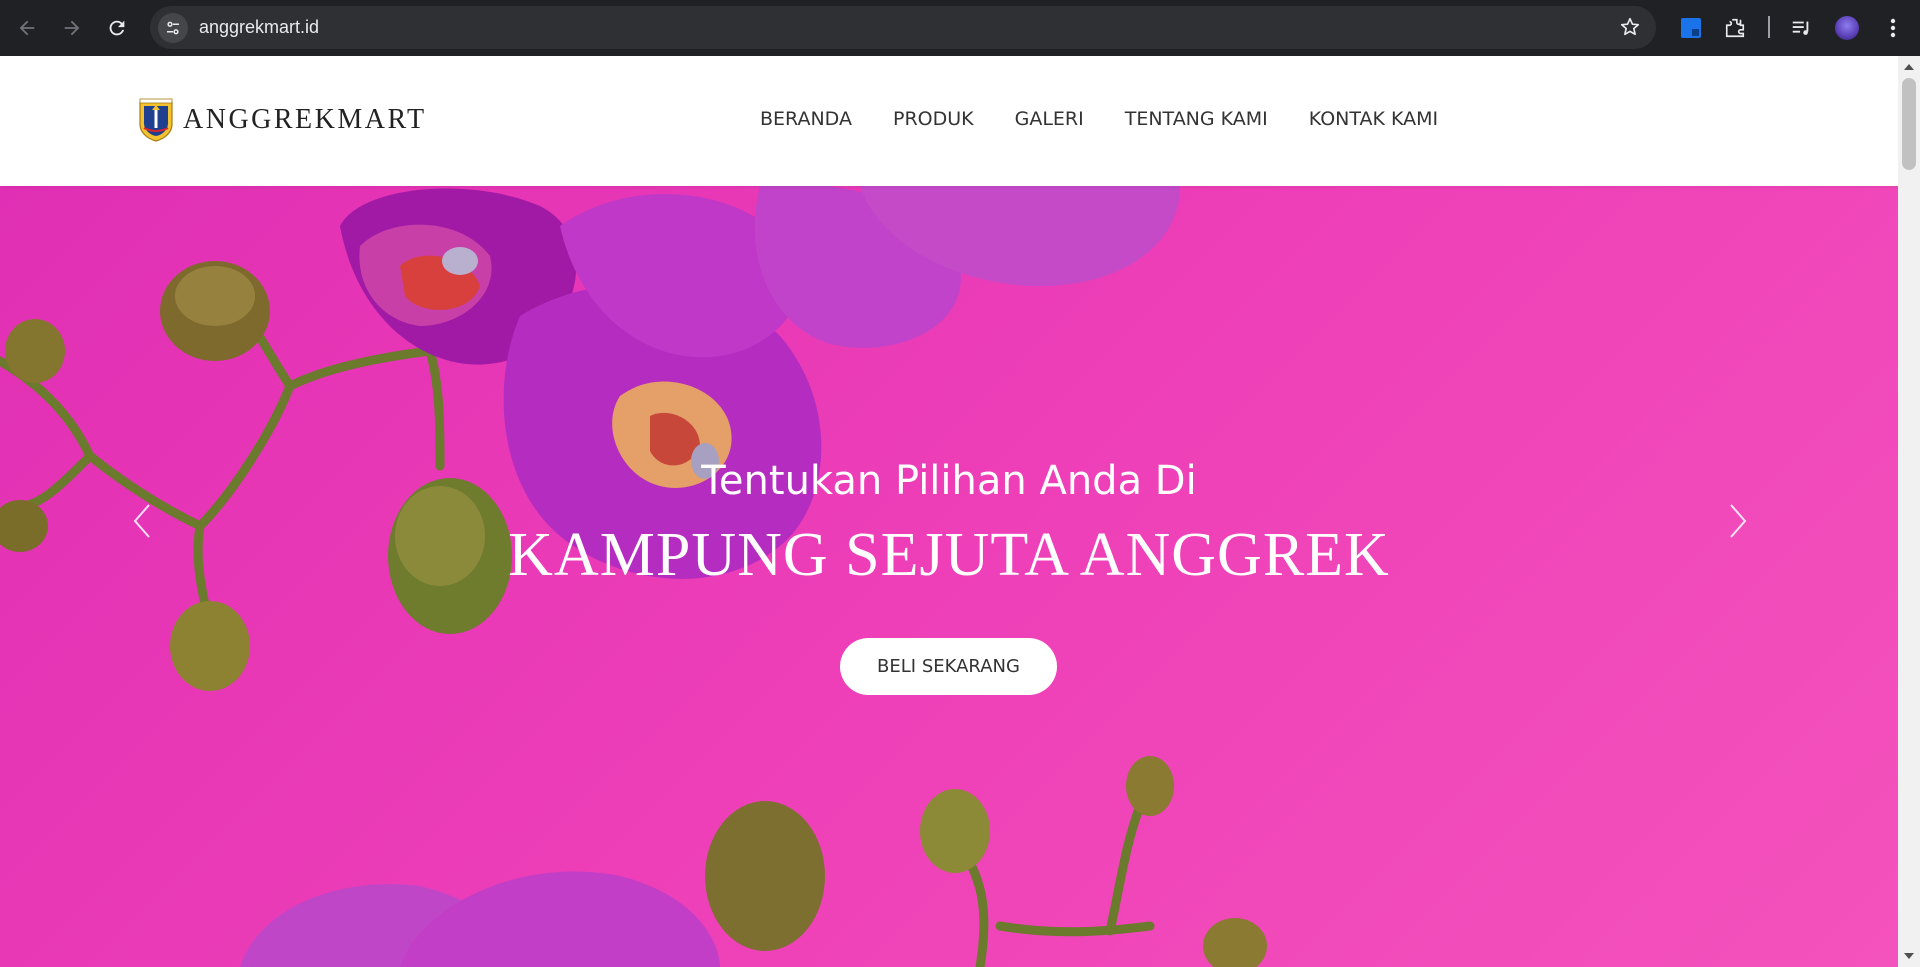 This screenshot has width=1920, height=967. I want to click on arrow-left-icon, so click(27, 28).